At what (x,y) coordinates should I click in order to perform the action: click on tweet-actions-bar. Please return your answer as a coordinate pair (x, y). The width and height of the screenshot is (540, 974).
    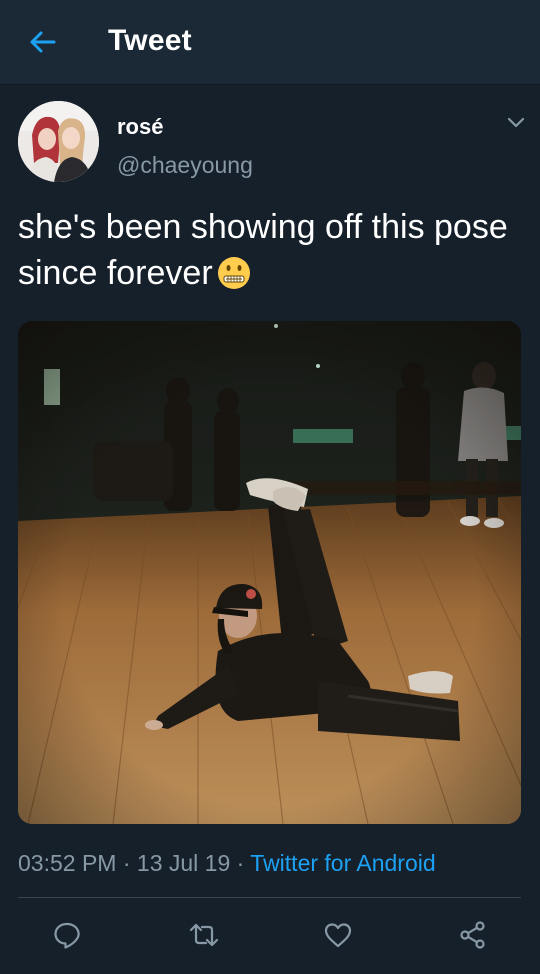
    Looking at the image, I should click on (270, 936).